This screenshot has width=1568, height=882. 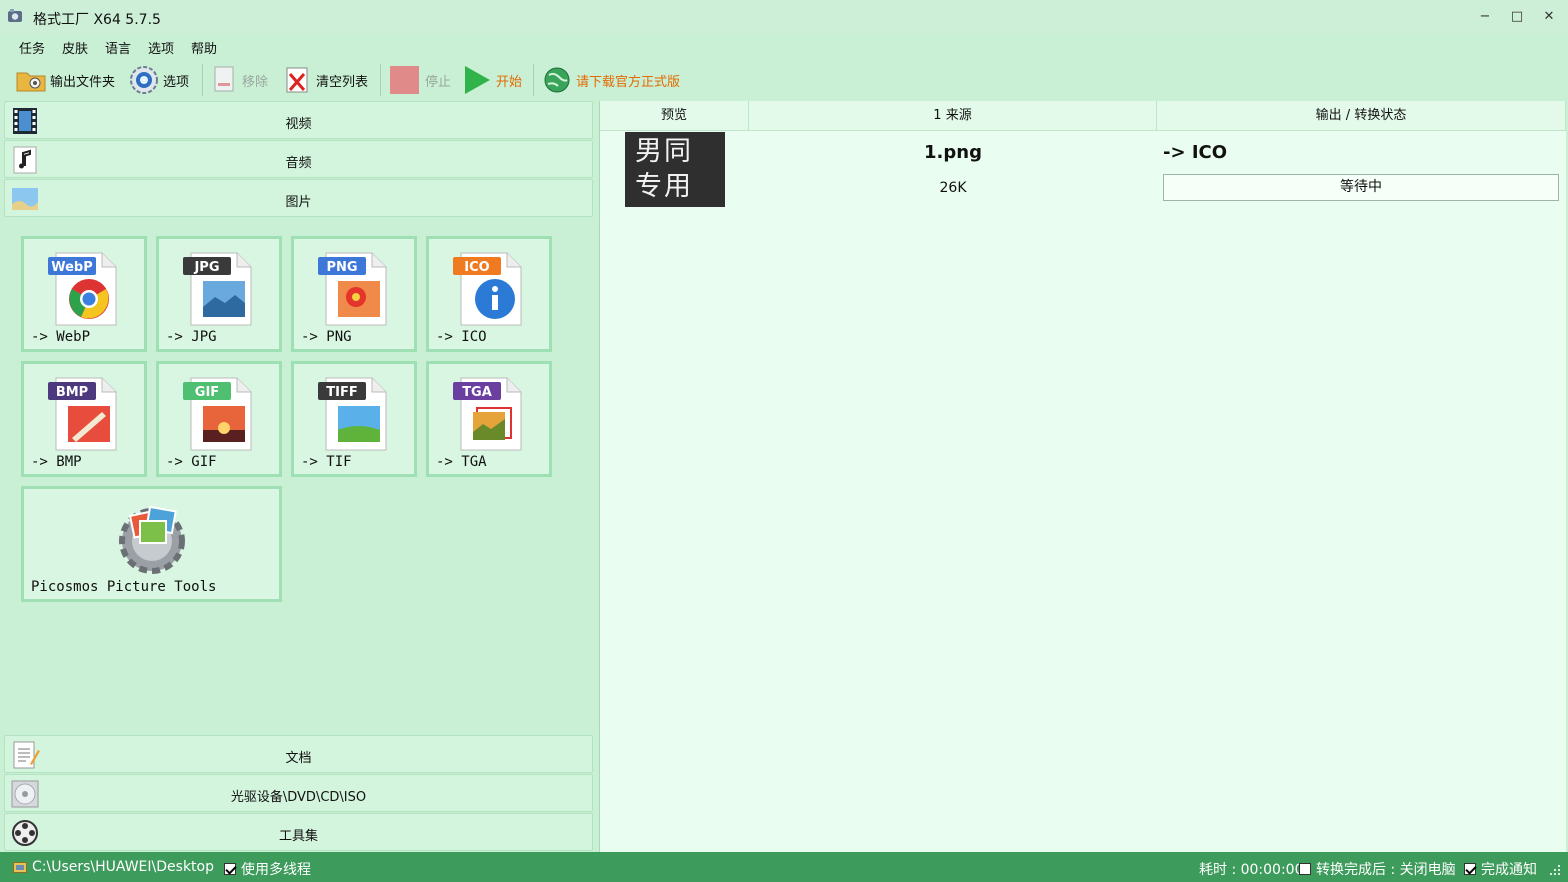 I want to click on clear-list-button: 清空列表, so click(x=326, y=80).